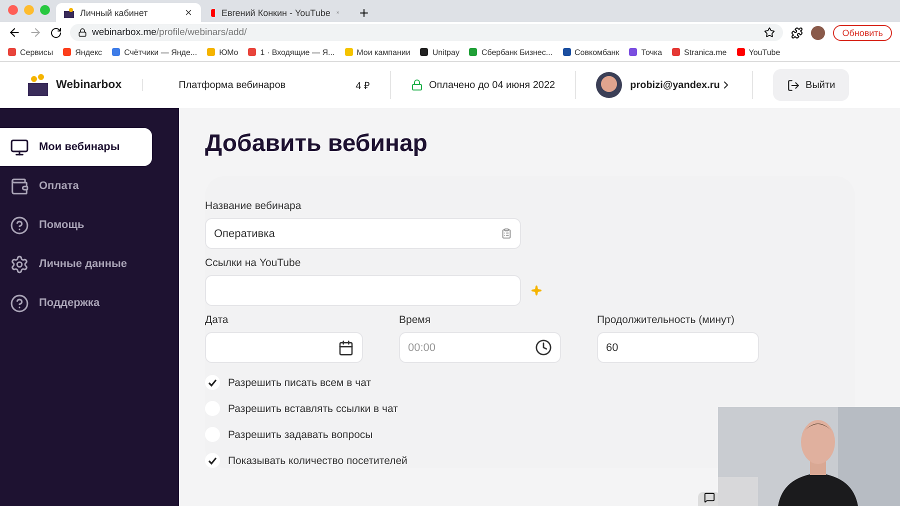 The image size is (900, 506). What do you see at coordinates (810, 85) in the screenshot?
I see `logout-button: Выйти` at bounding box center [810, 85].